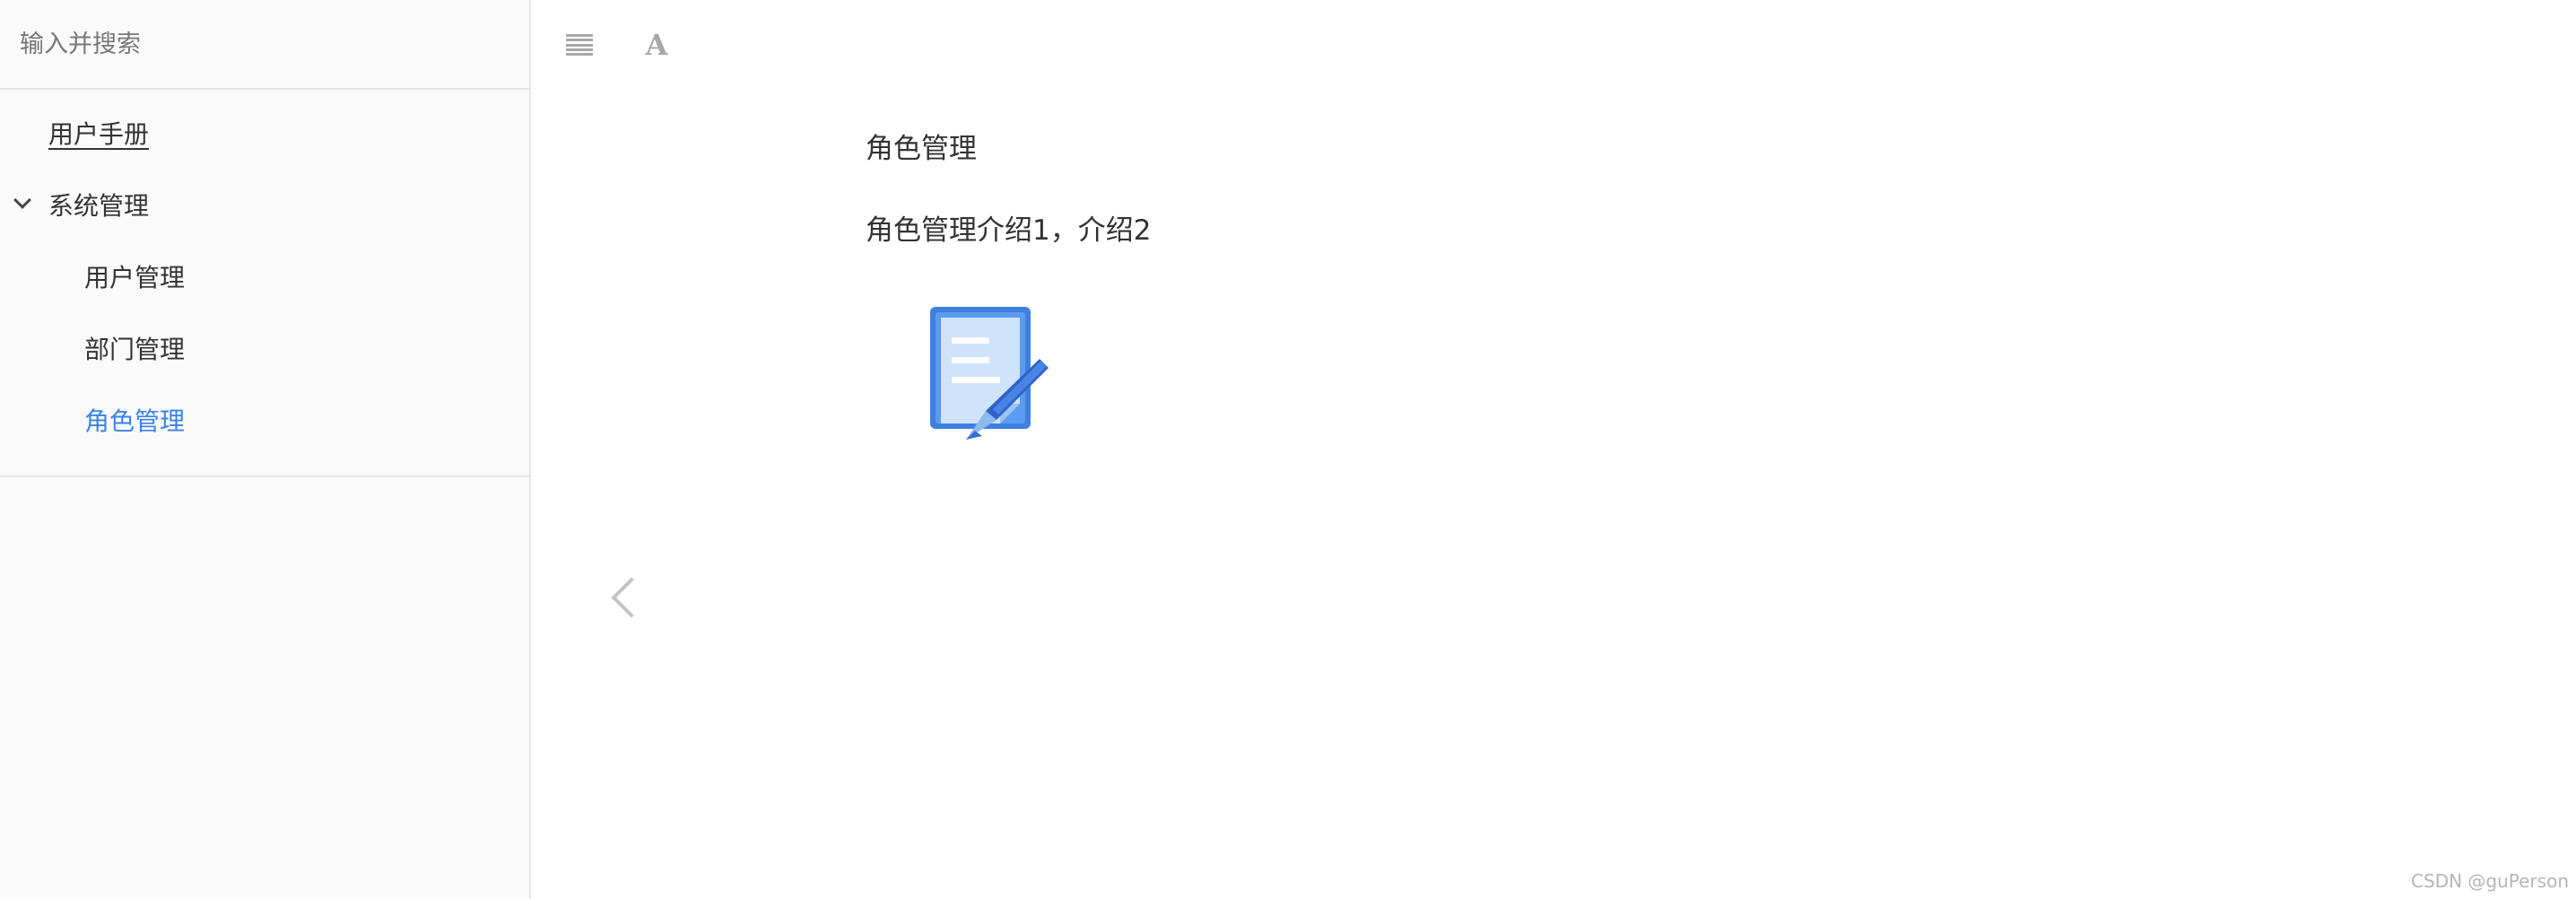 Image resolution: width=2576 pixels, height=899 pixels. I want to click on toc-item-user-management: 用户管理, so click(264, 276).